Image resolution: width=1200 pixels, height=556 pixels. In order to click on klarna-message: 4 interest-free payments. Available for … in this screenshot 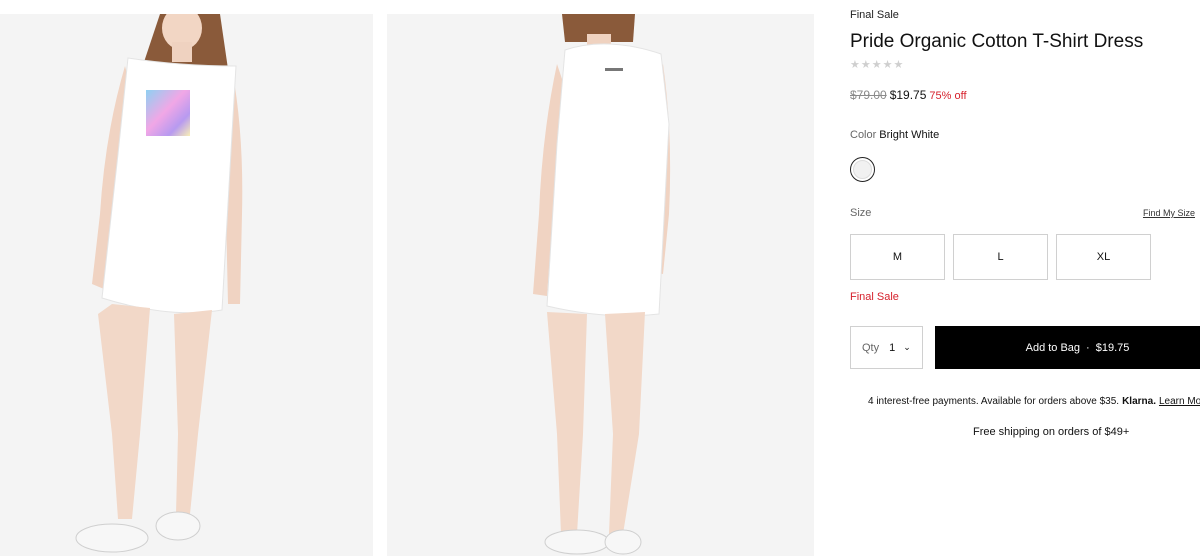, I will do `click(1034, 401)`.